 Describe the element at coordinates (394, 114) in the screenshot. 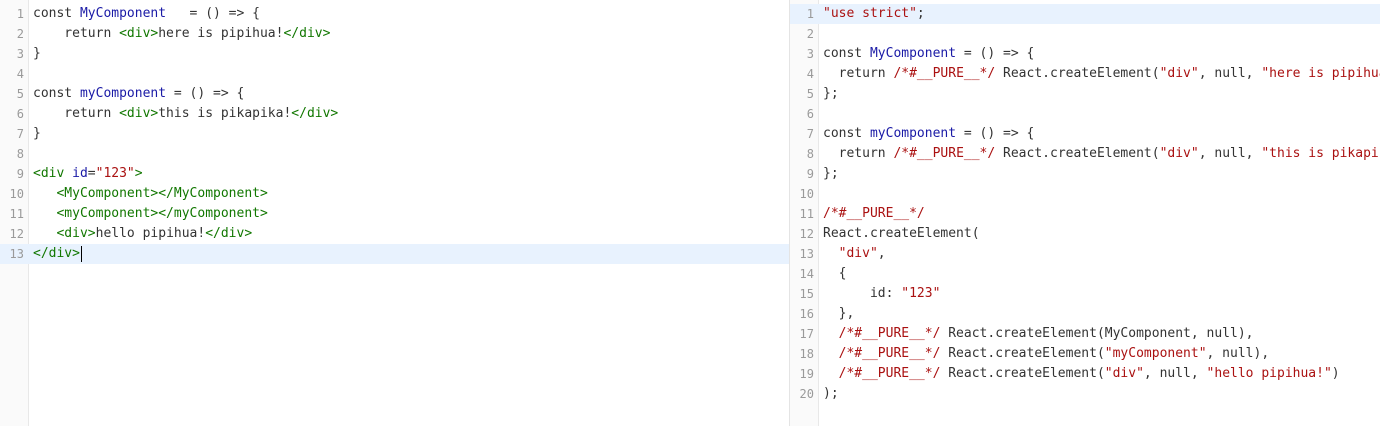

I see `left-code-line: 6 return <div>this is pikapika!</div>` at that location.